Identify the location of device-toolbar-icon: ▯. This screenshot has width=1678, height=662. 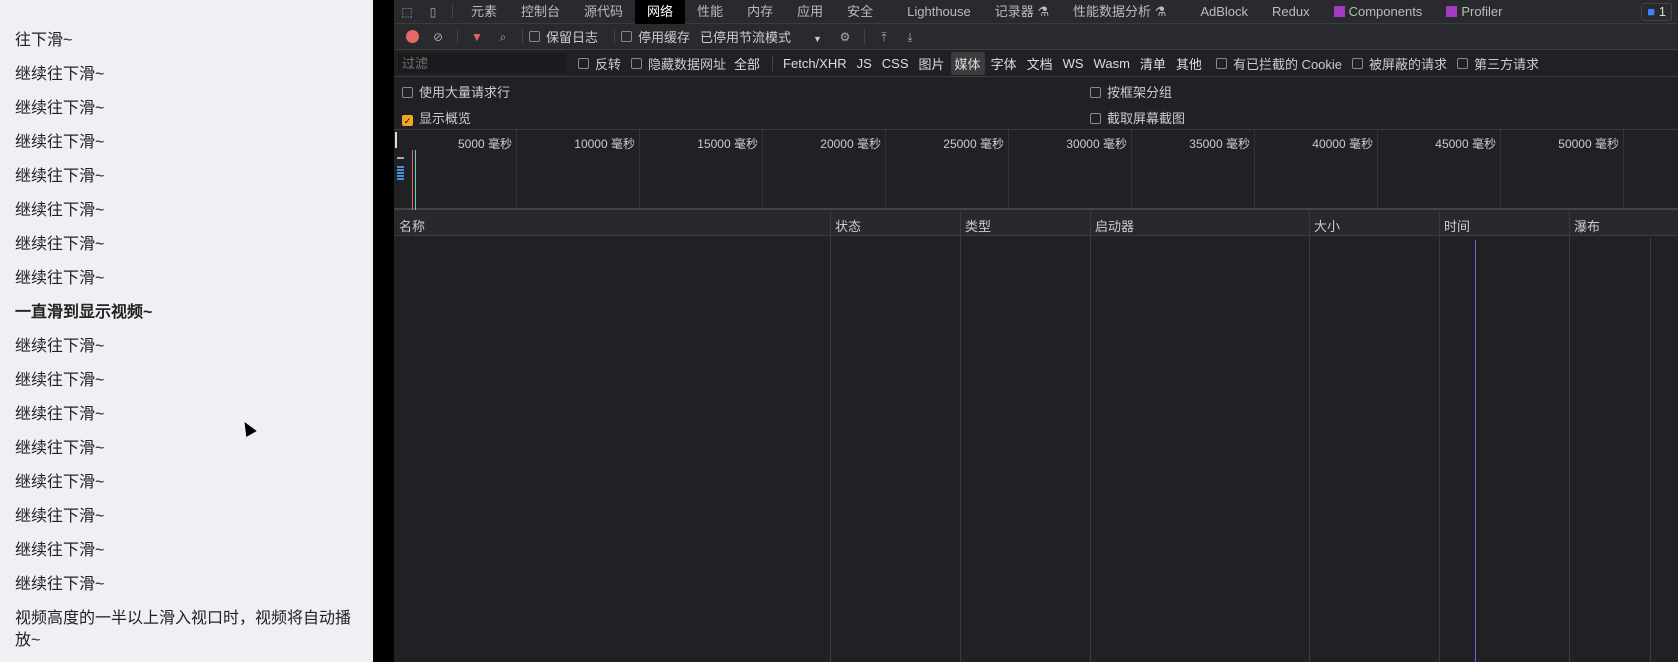
(433, 12).